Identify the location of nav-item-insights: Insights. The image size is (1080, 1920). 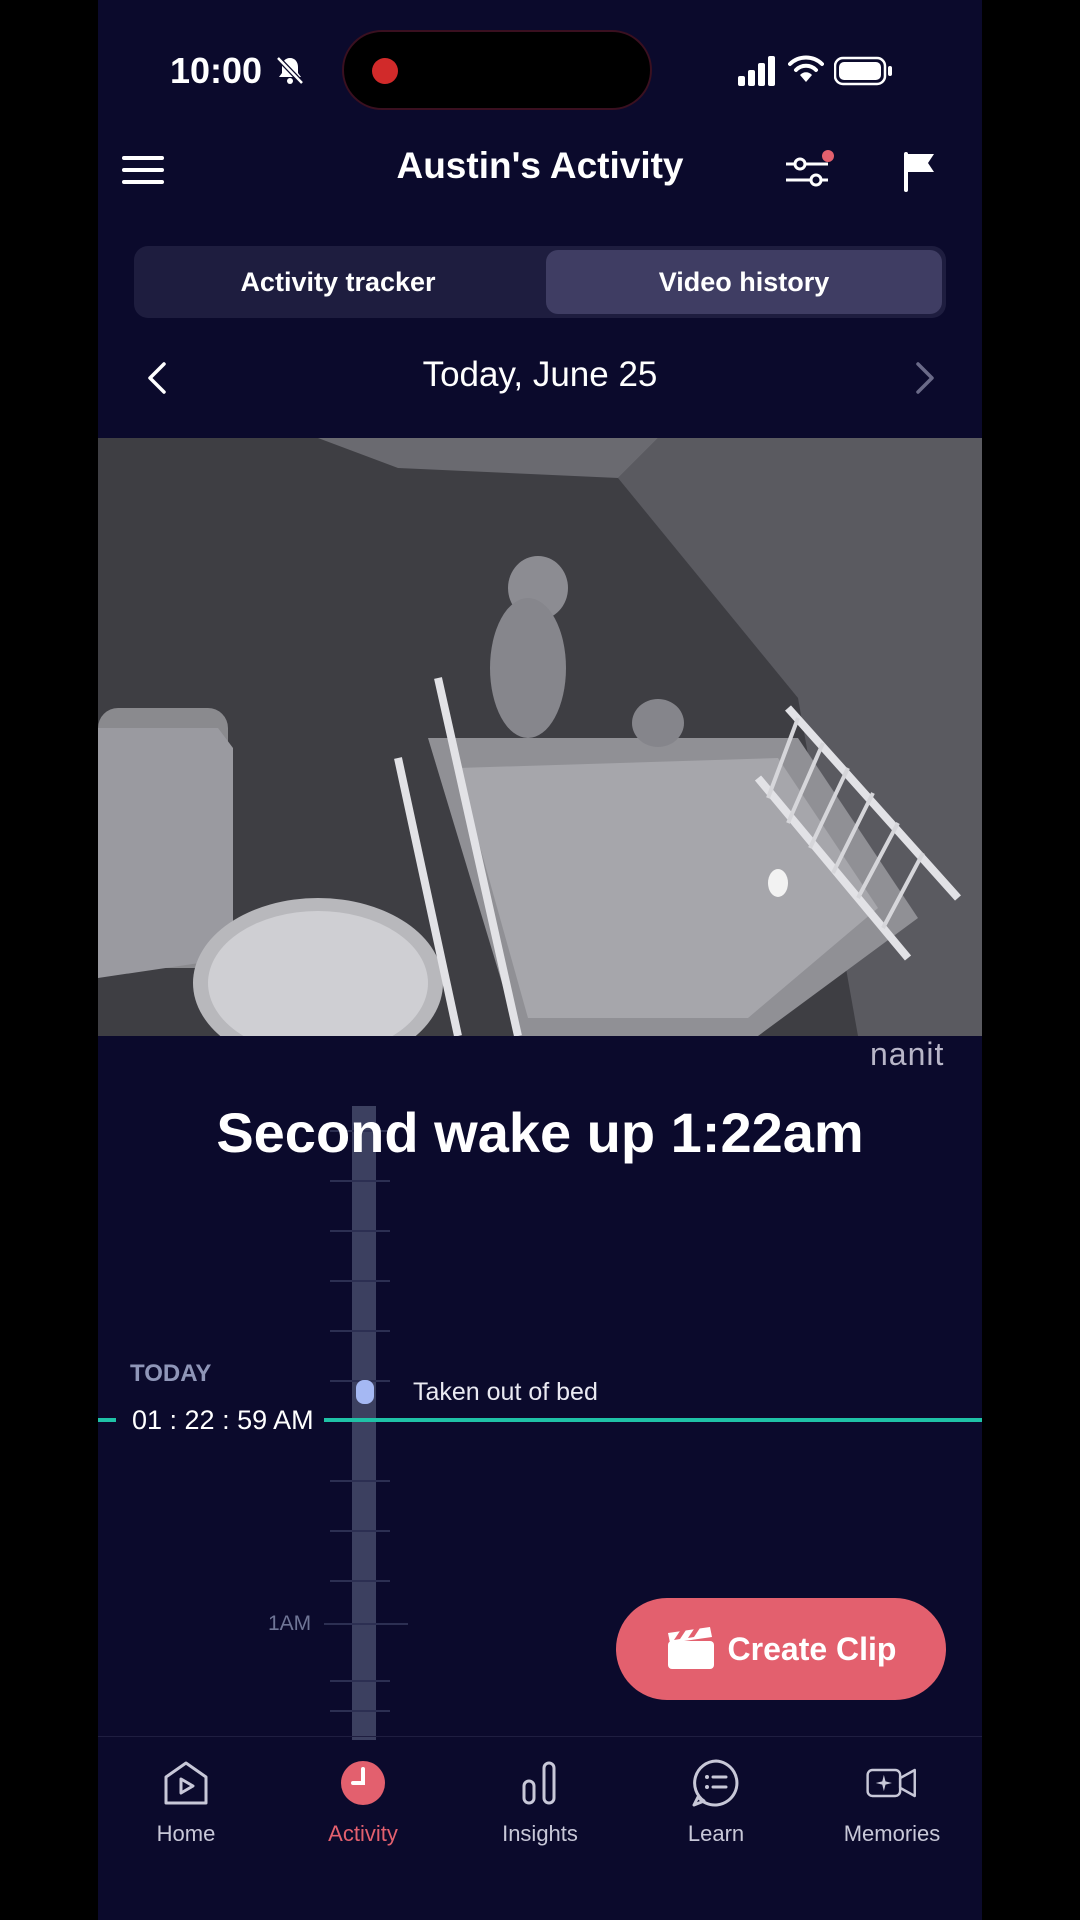
(540, 1802).